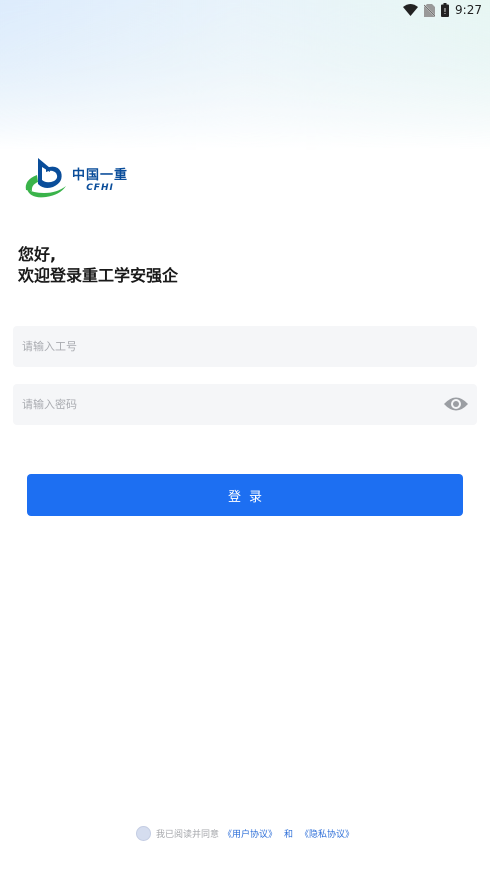 Image resolution: width=490 pixels, height=871 pixels. What do you see at coordinates (245, 10) in the screenshot?
I see `status-bar: ! 9:27` at bounding box center [245, 10].